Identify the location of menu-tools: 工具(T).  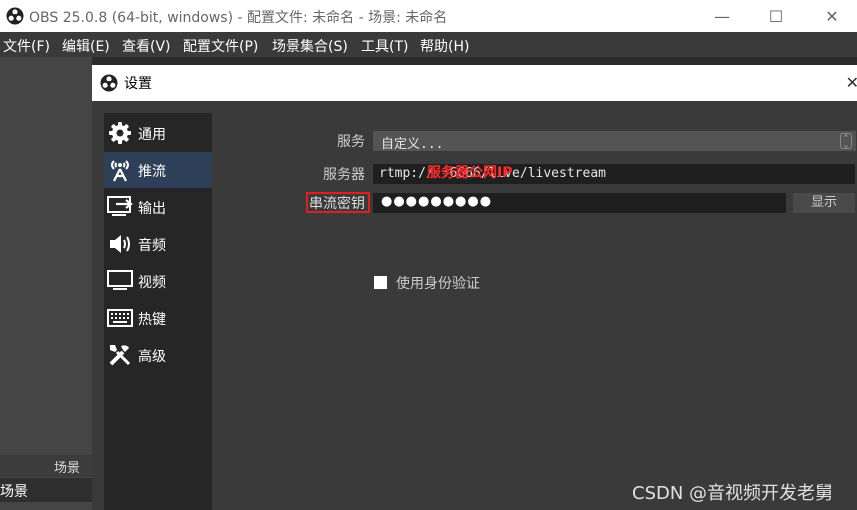
(384, 46).